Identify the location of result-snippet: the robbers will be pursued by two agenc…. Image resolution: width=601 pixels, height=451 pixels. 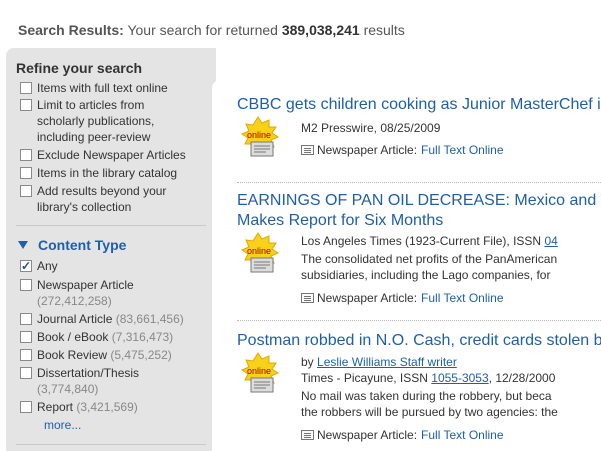
(429, 412).